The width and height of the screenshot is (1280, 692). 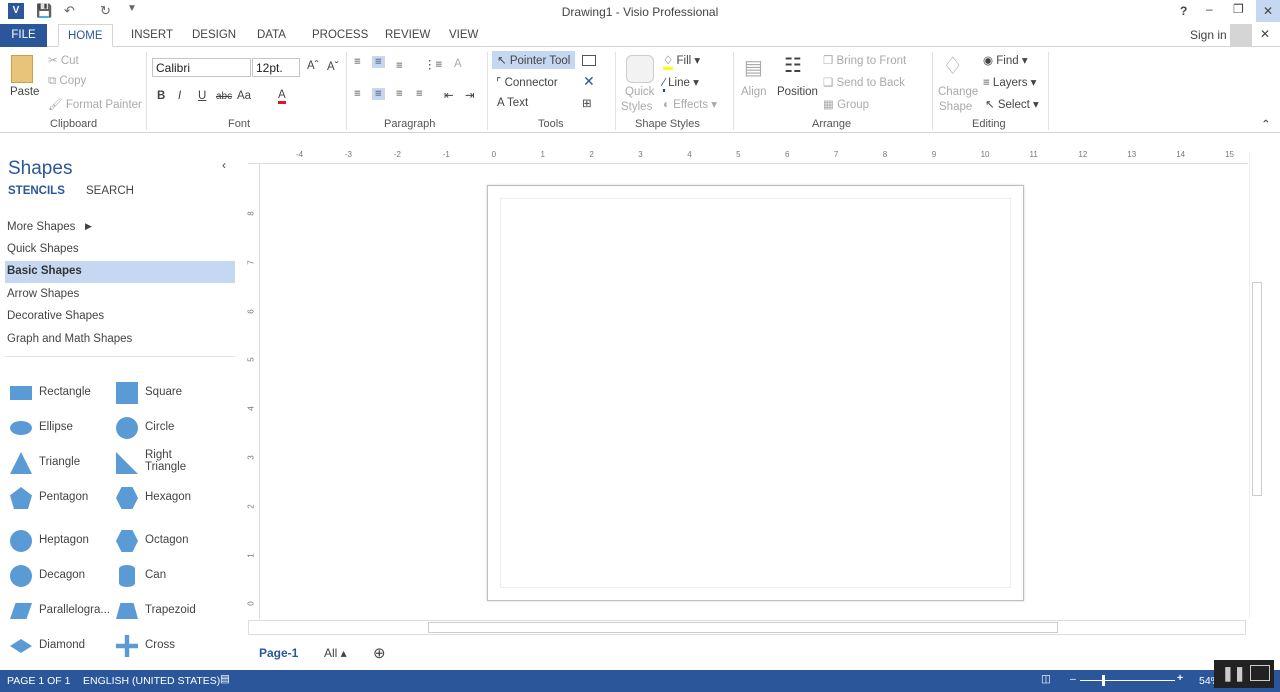 I want to click on hexagon-shape-icon, so click(x=127, y=498).